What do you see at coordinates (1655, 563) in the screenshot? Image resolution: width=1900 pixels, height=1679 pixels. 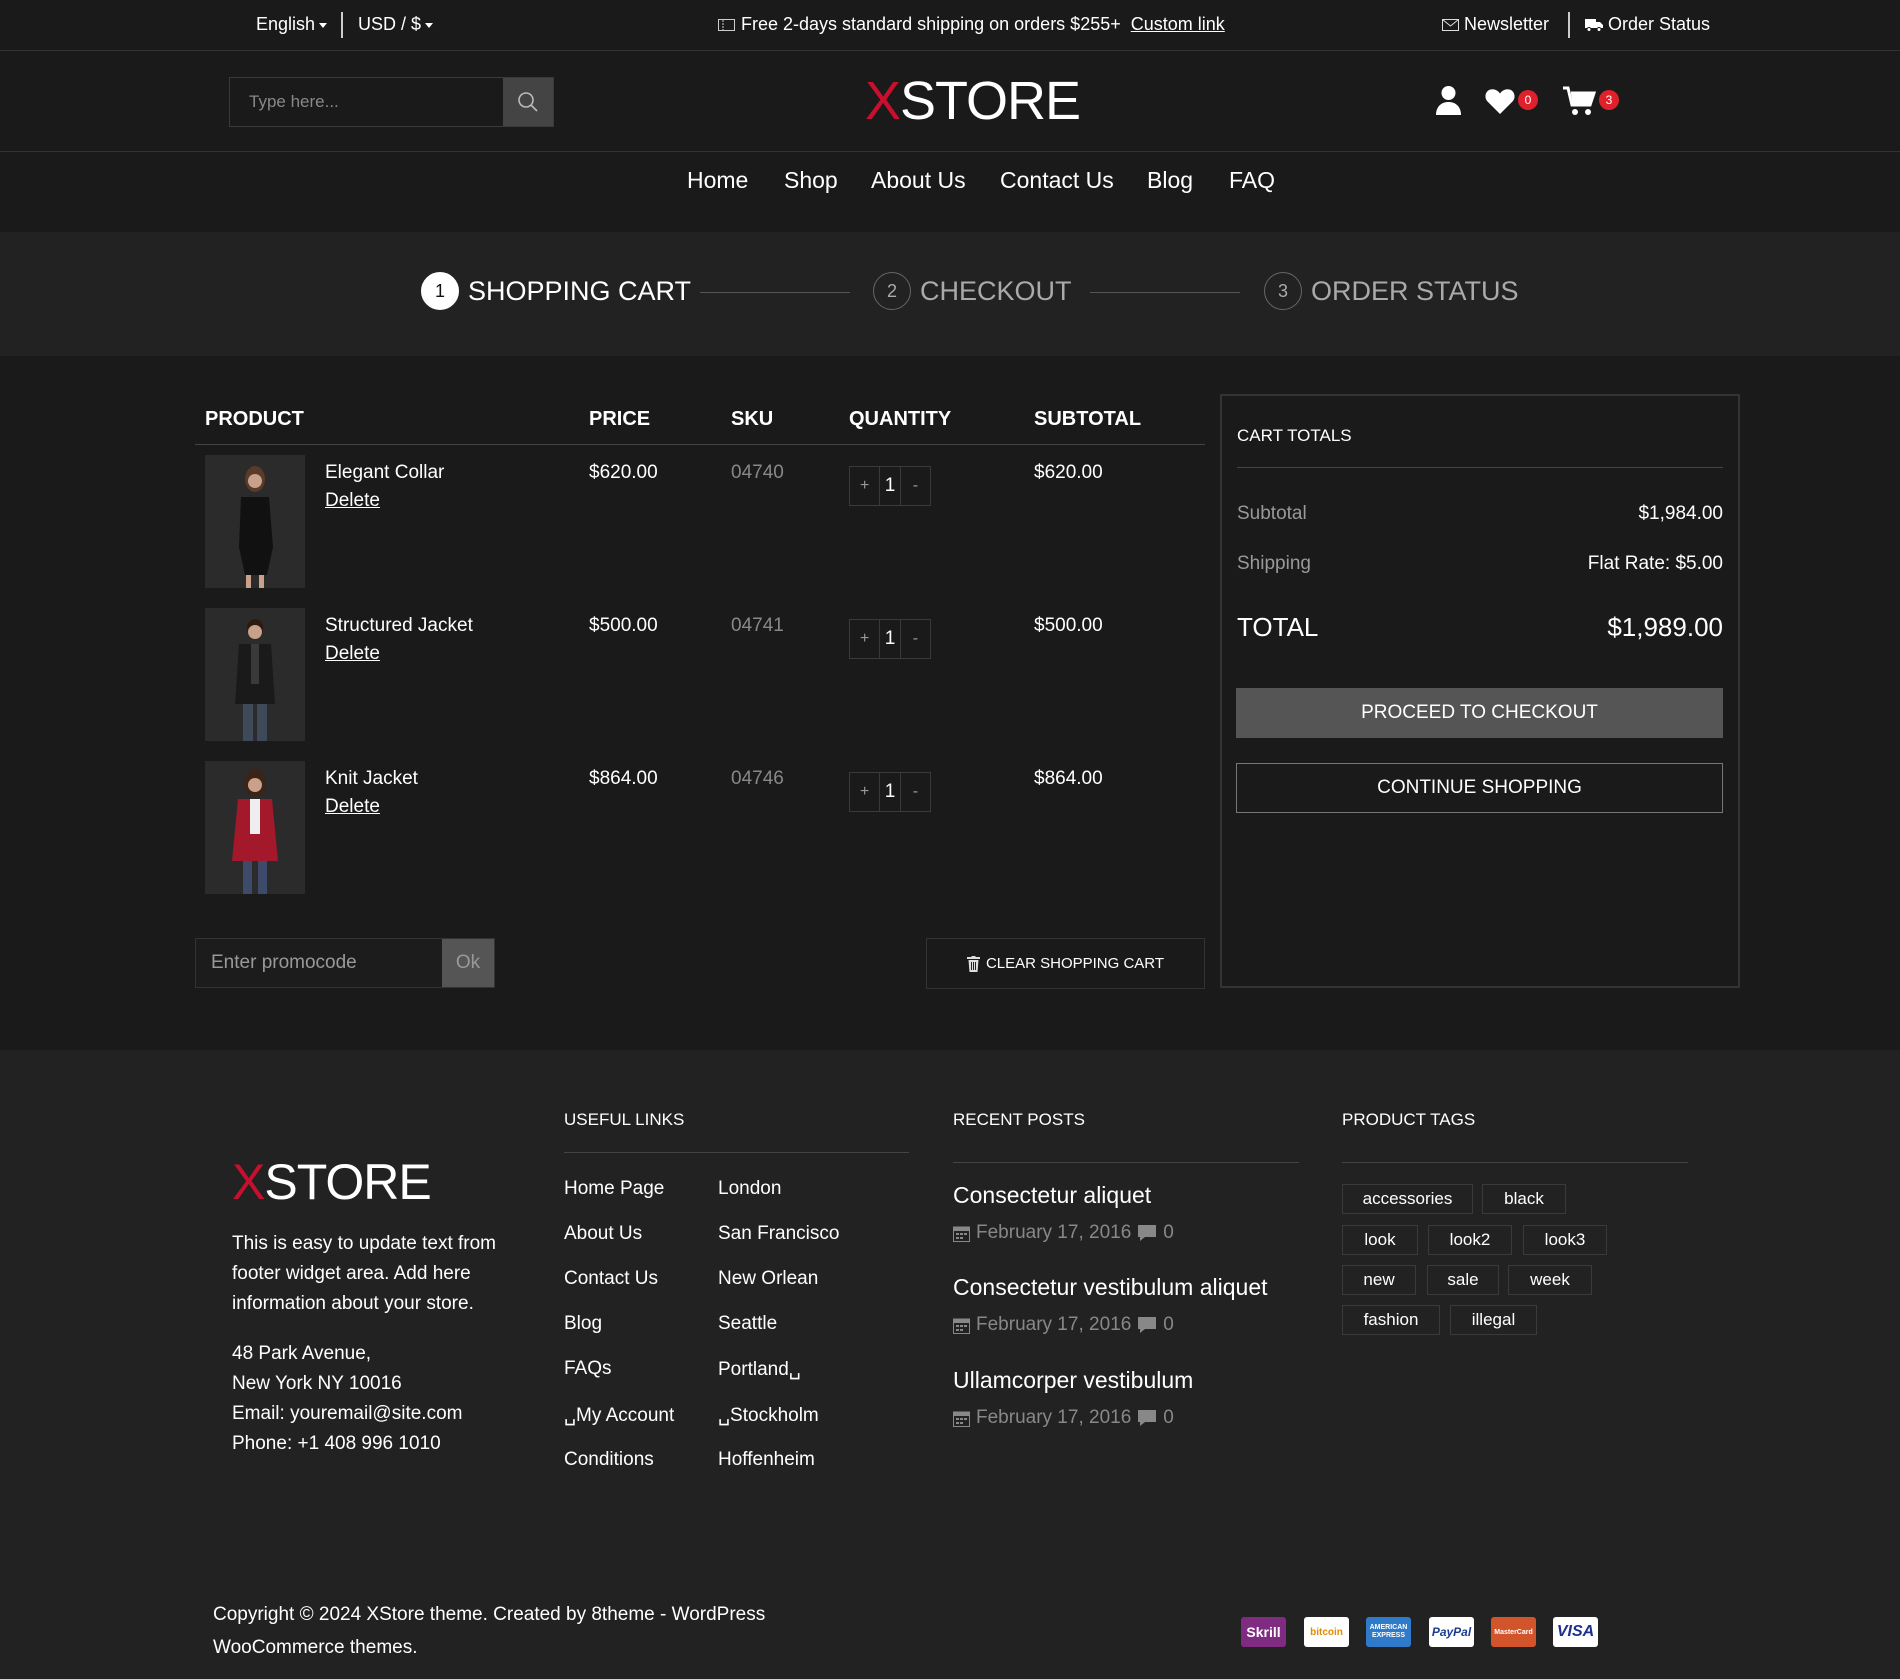 I see `shipping-value: Flat Rate: $5.00` at bounding box center [1655, 563].